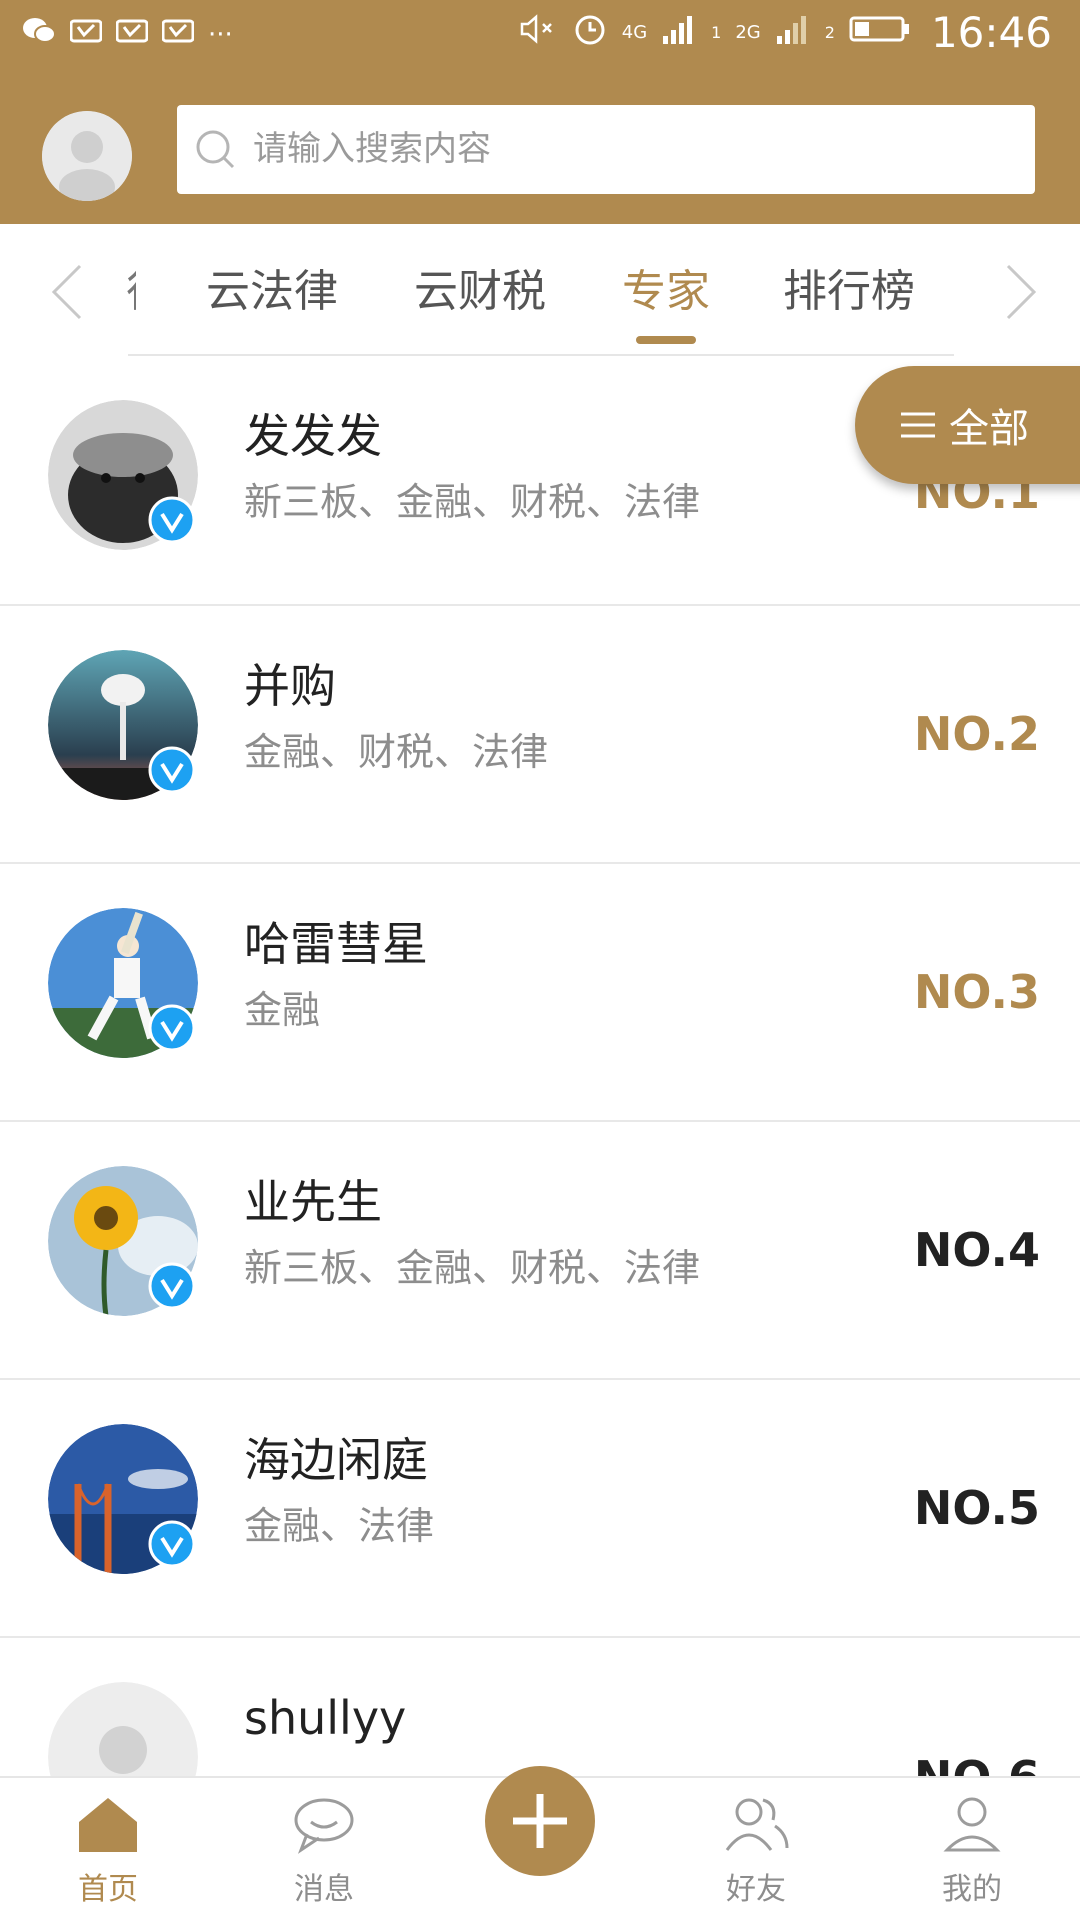 This screenshot has width=1080, height=1922. I want to click on search-placeholder: 请输入搜索内容, so click(372, 149).